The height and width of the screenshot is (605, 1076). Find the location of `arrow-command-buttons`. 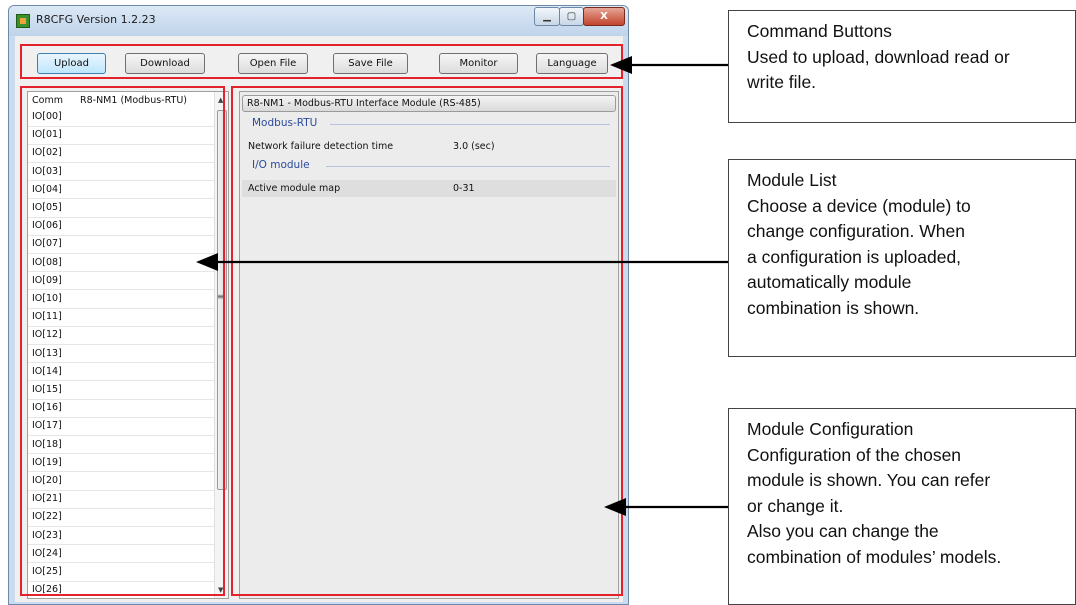

arrow-command-buttons is located at coordinates (669, 65).